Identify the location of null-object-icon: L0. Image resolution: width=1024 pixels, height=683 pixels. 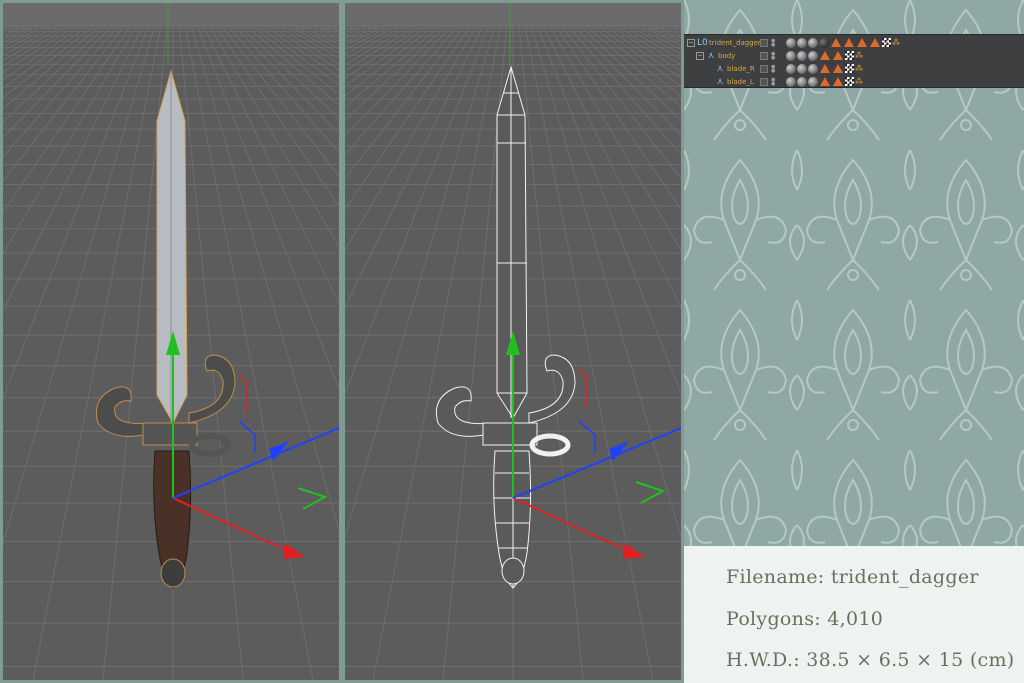
(702, 42).